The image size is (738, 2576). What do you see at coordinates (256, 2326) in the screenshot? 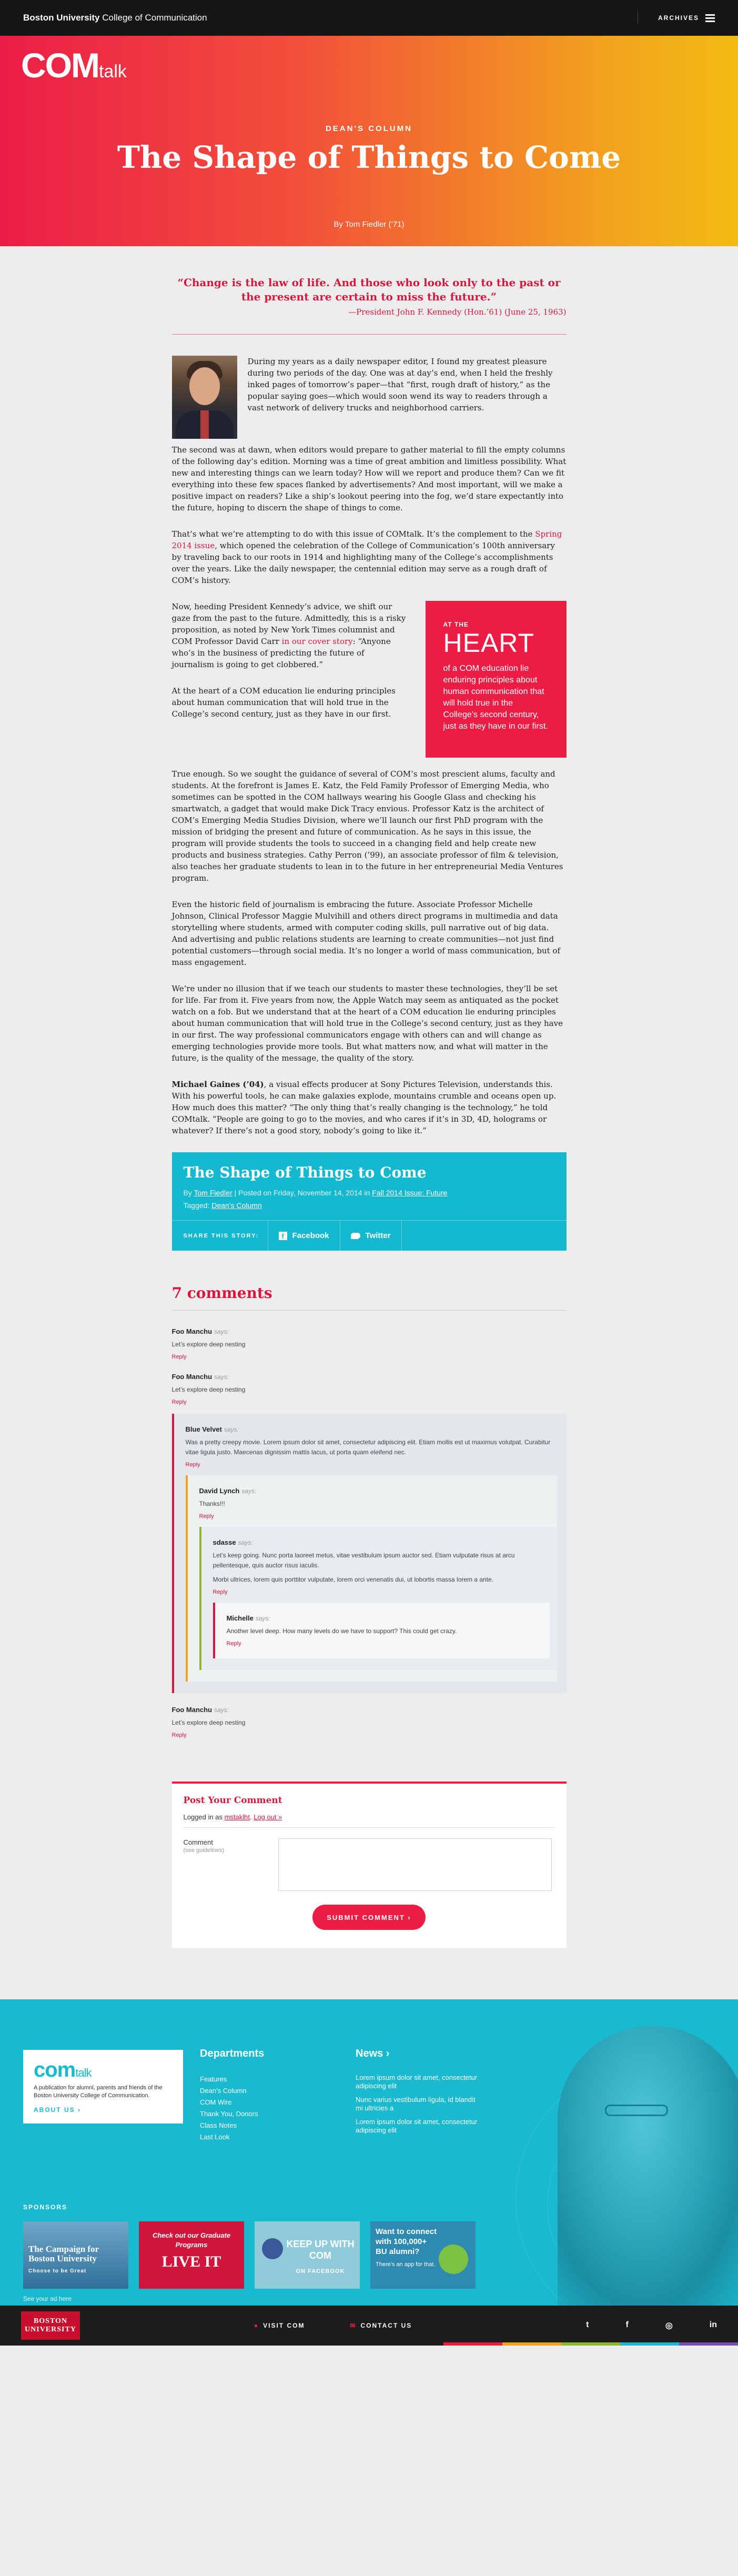
I see `location-pin-icon: ●` at bounding box center [256, 2326].